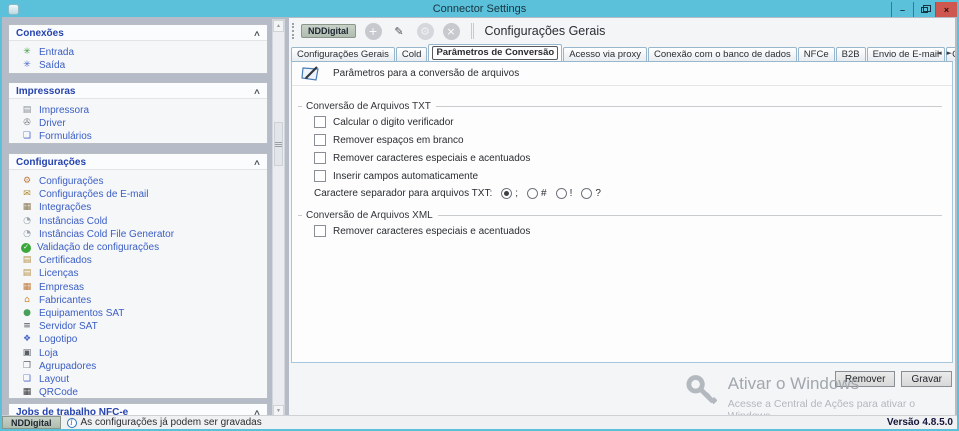 This screenshot has width=959, height=431. I want to click on forms-icon: ❏, so click(27, 136).